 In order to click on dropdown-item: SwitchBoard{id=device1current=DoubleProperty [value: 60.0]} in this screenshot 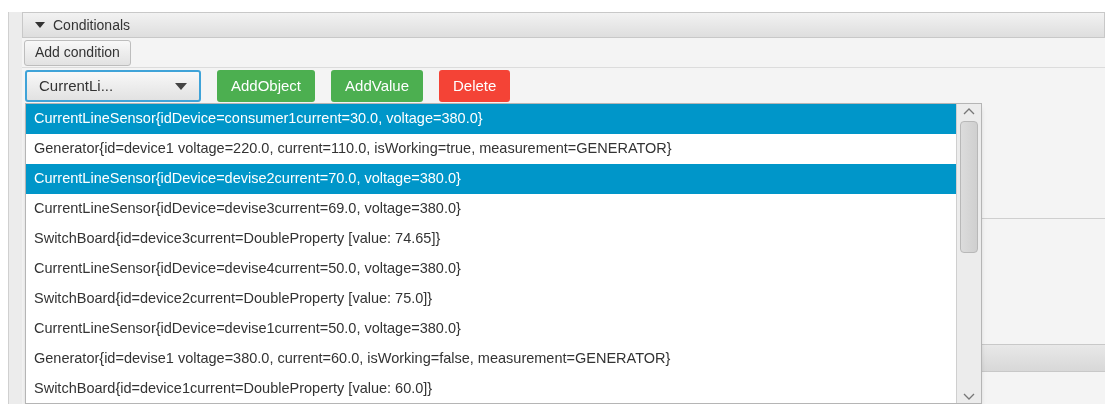, I will do `click(491, 388)`.